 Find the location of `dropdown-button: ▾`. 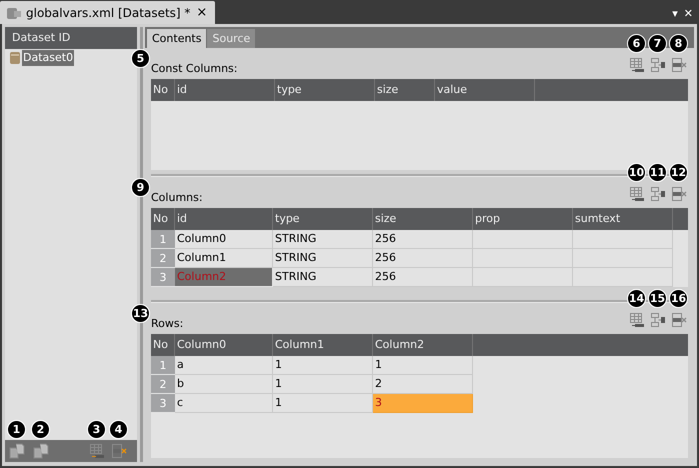

dropdown-button: ▾ is located at coordinates (675, 13).